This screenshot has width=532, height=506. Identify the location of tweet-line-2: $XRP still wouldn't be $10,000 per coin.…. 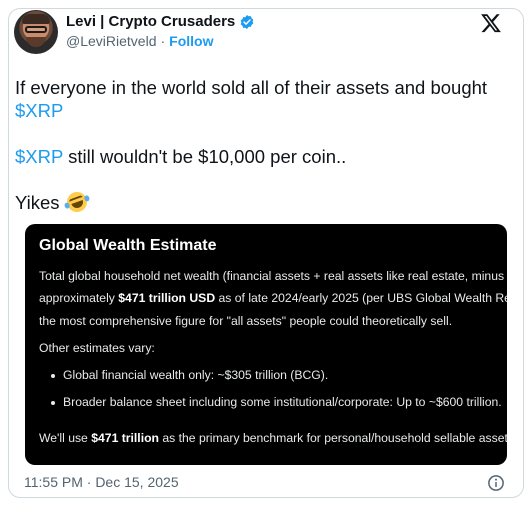
(265, 156).